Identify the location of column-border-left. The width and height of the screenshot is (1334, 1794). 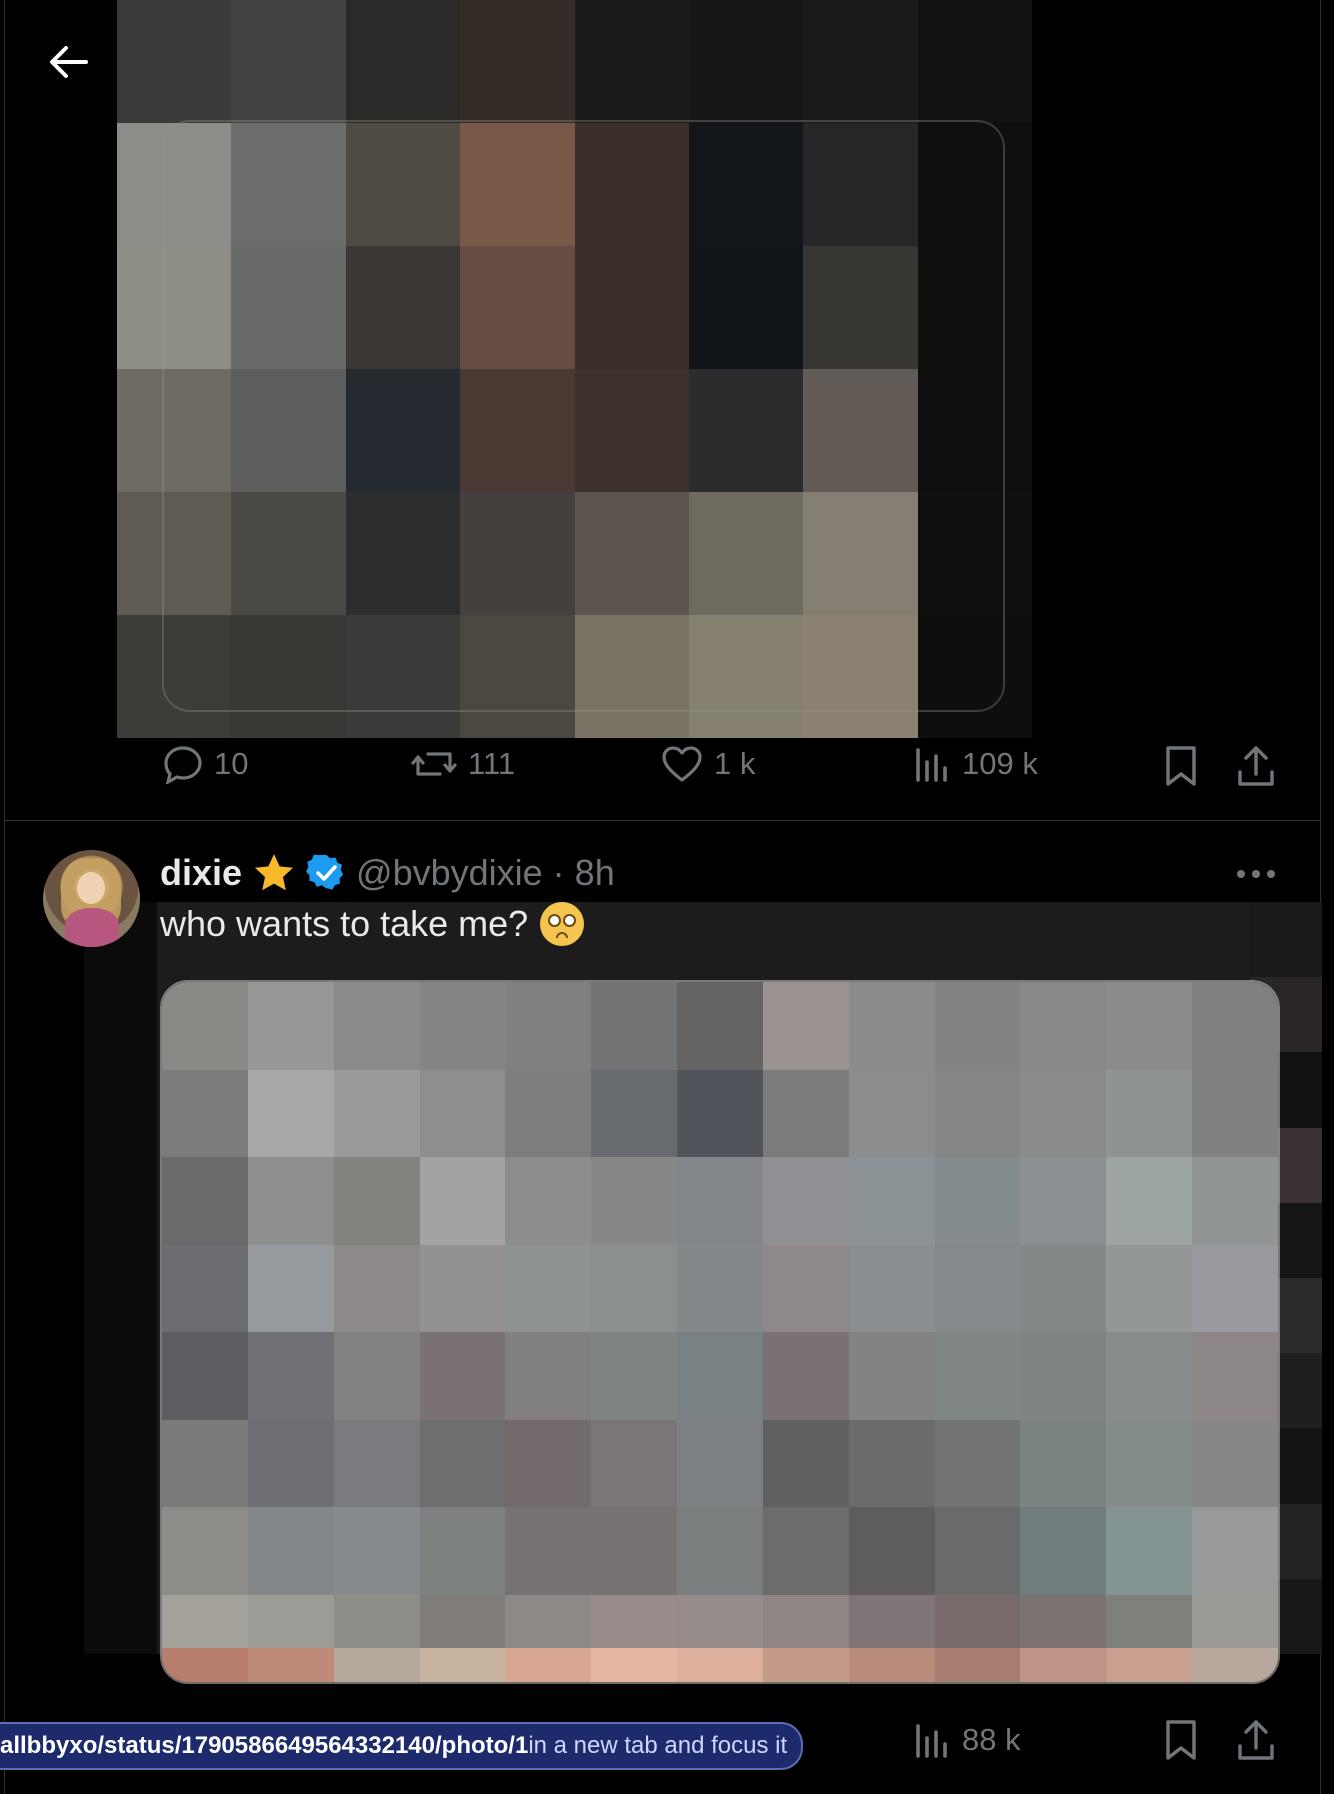
(4, 897).